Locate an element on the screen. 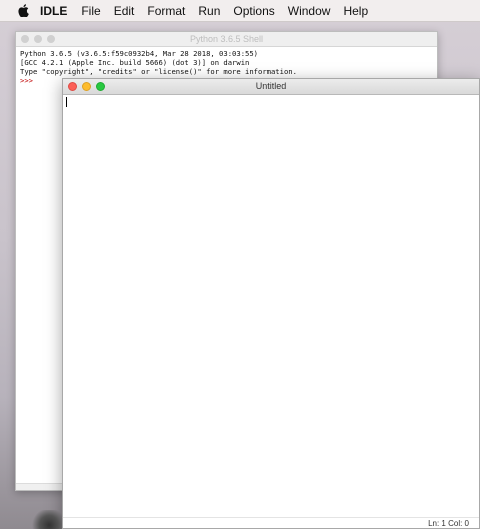  app-menu-idle: IDLE is located at coordinates (53, 11).